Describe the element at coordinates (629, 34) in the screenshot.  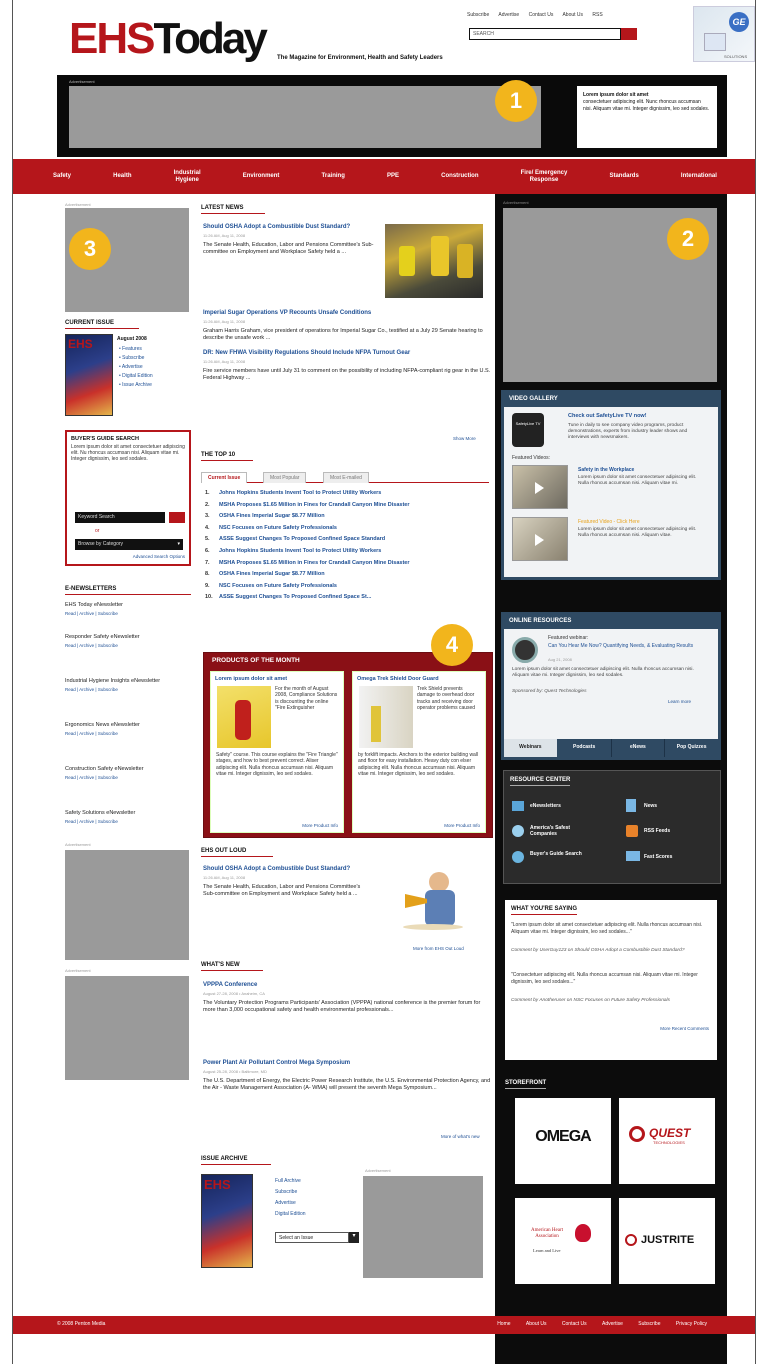
I see `search-button` at that location.